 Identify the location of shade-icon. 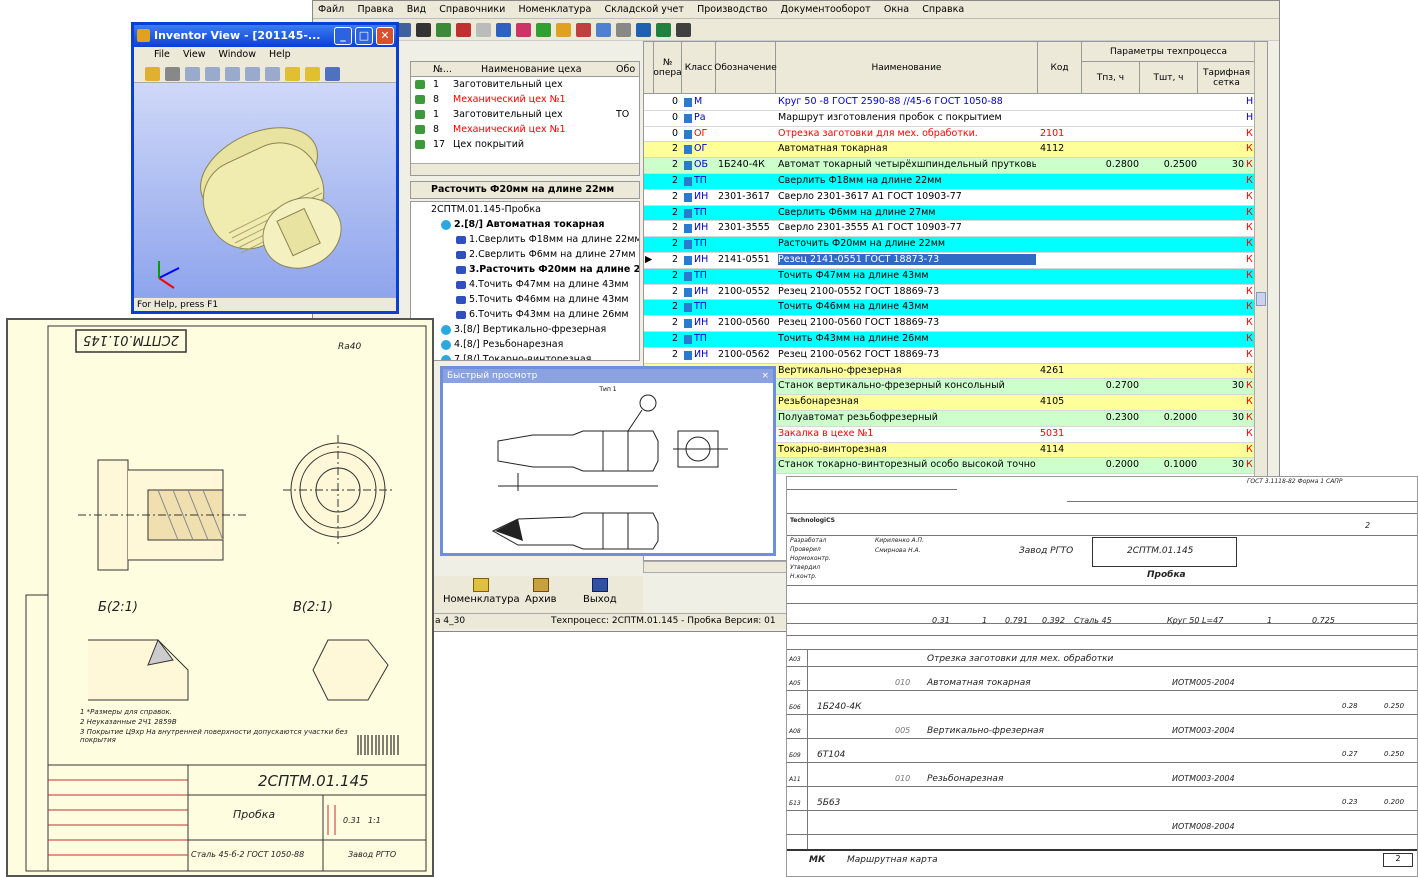
(312, 74).